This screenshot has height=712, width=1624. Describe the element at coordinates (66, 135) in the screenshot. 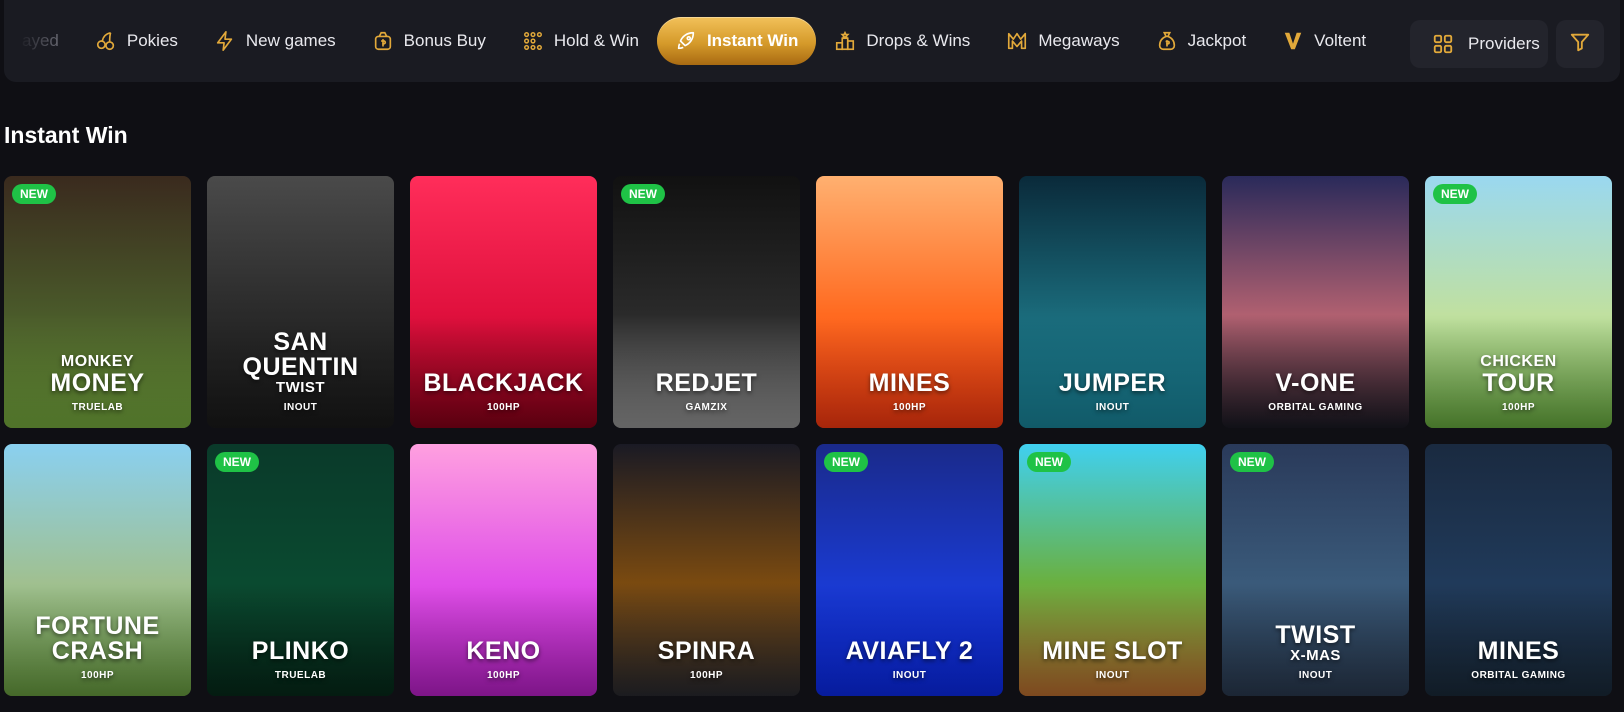

I see `section-title: Instant Win` at that location.